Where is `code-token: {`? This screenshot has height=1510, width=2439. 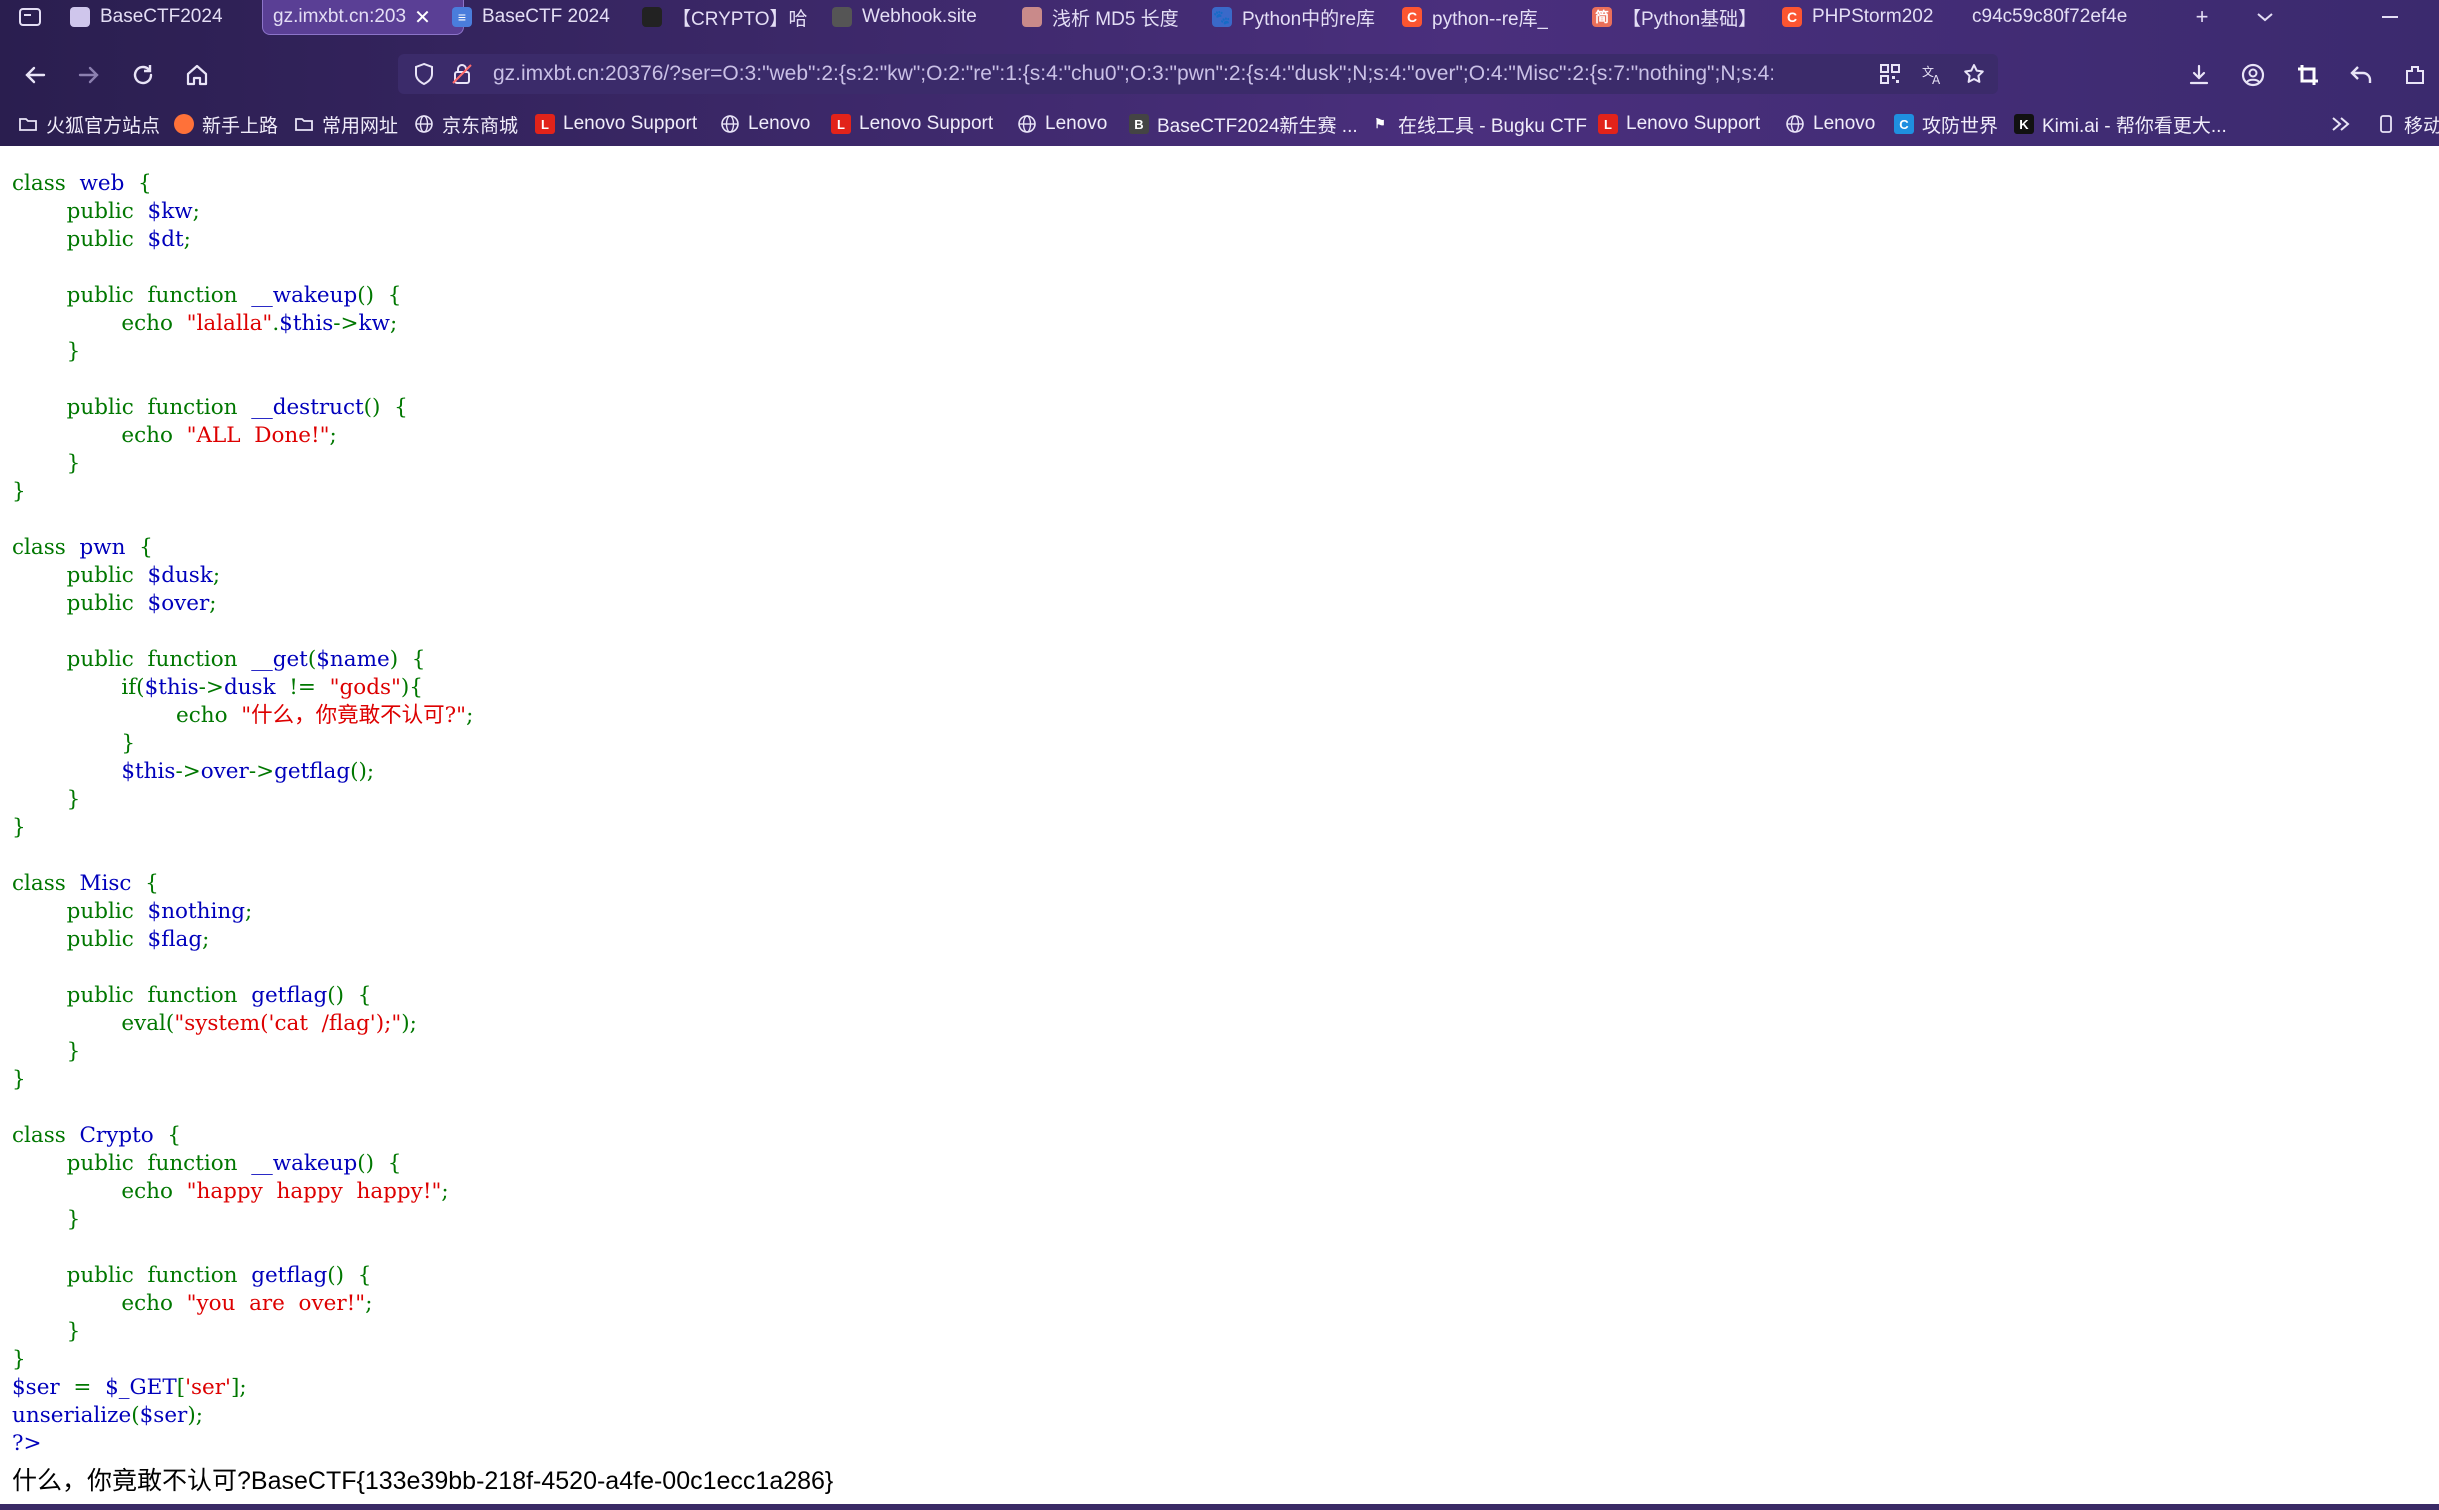
code-token: { is located at coordinates (146, 547).